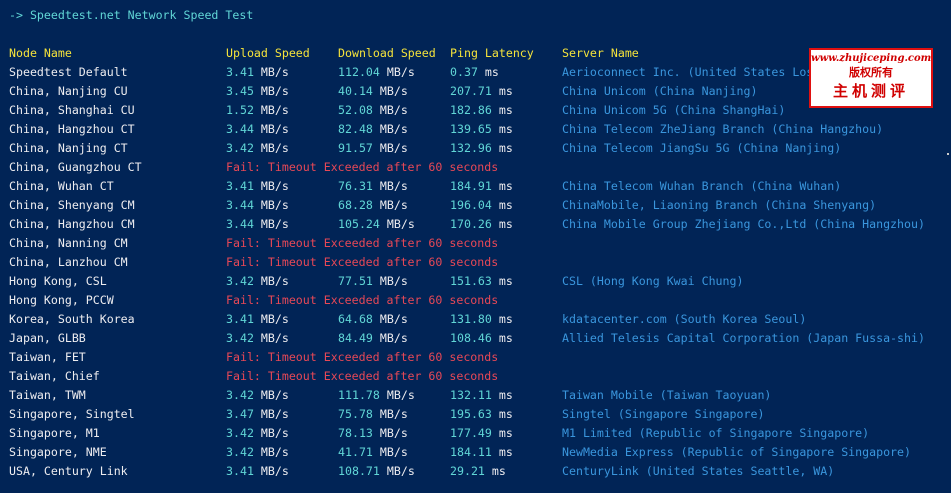  What do you see at coordinates (355, 186) in the screenshot?
I see `download-value: 76.31` at bounding box center [355, 186].